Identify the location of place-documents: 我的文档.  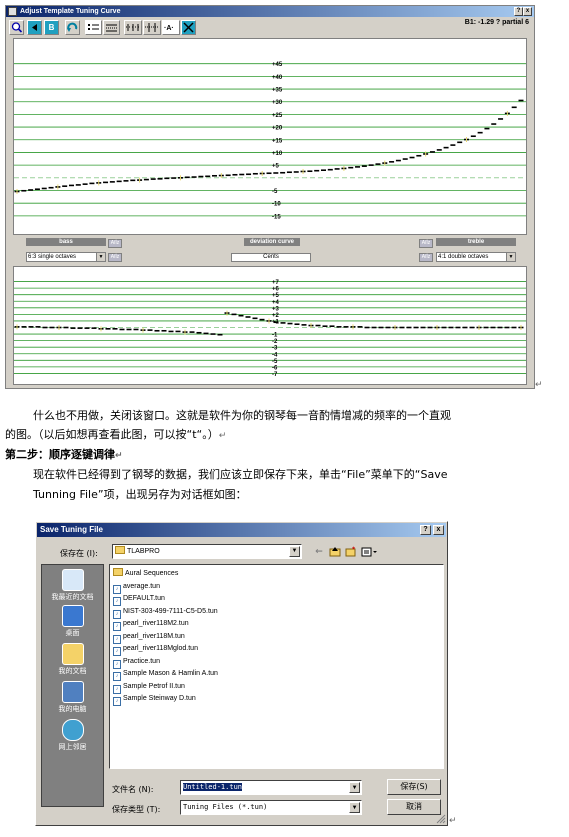
(72, 659).